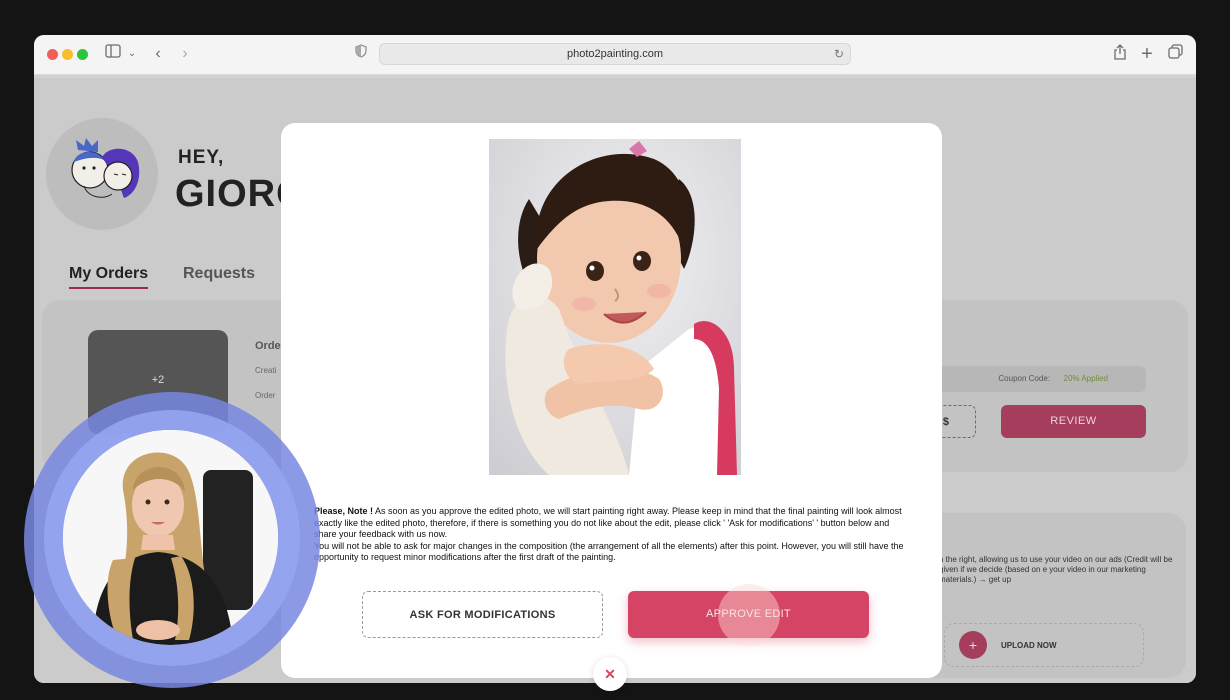  What do you see at coordinates (105, 168) in the screenshot?
I see `faces-logo-icon` at bounding box center [105, 168].